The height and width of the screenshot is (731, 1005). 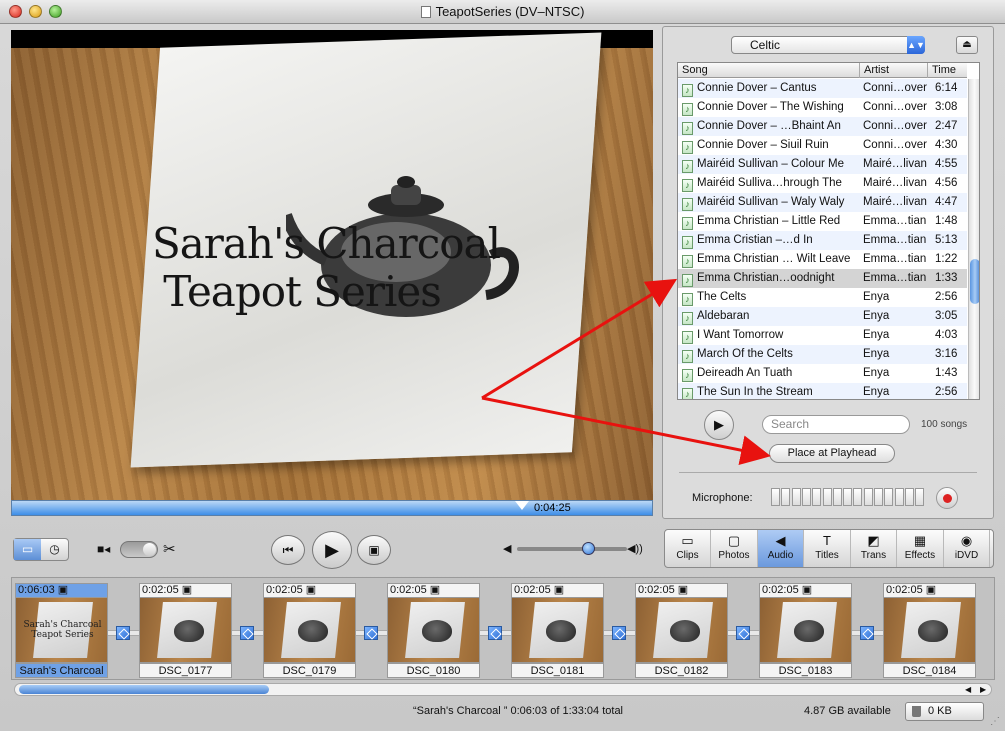 I want to click on camera-edit-mode-switch, so click(x=139, y=549).